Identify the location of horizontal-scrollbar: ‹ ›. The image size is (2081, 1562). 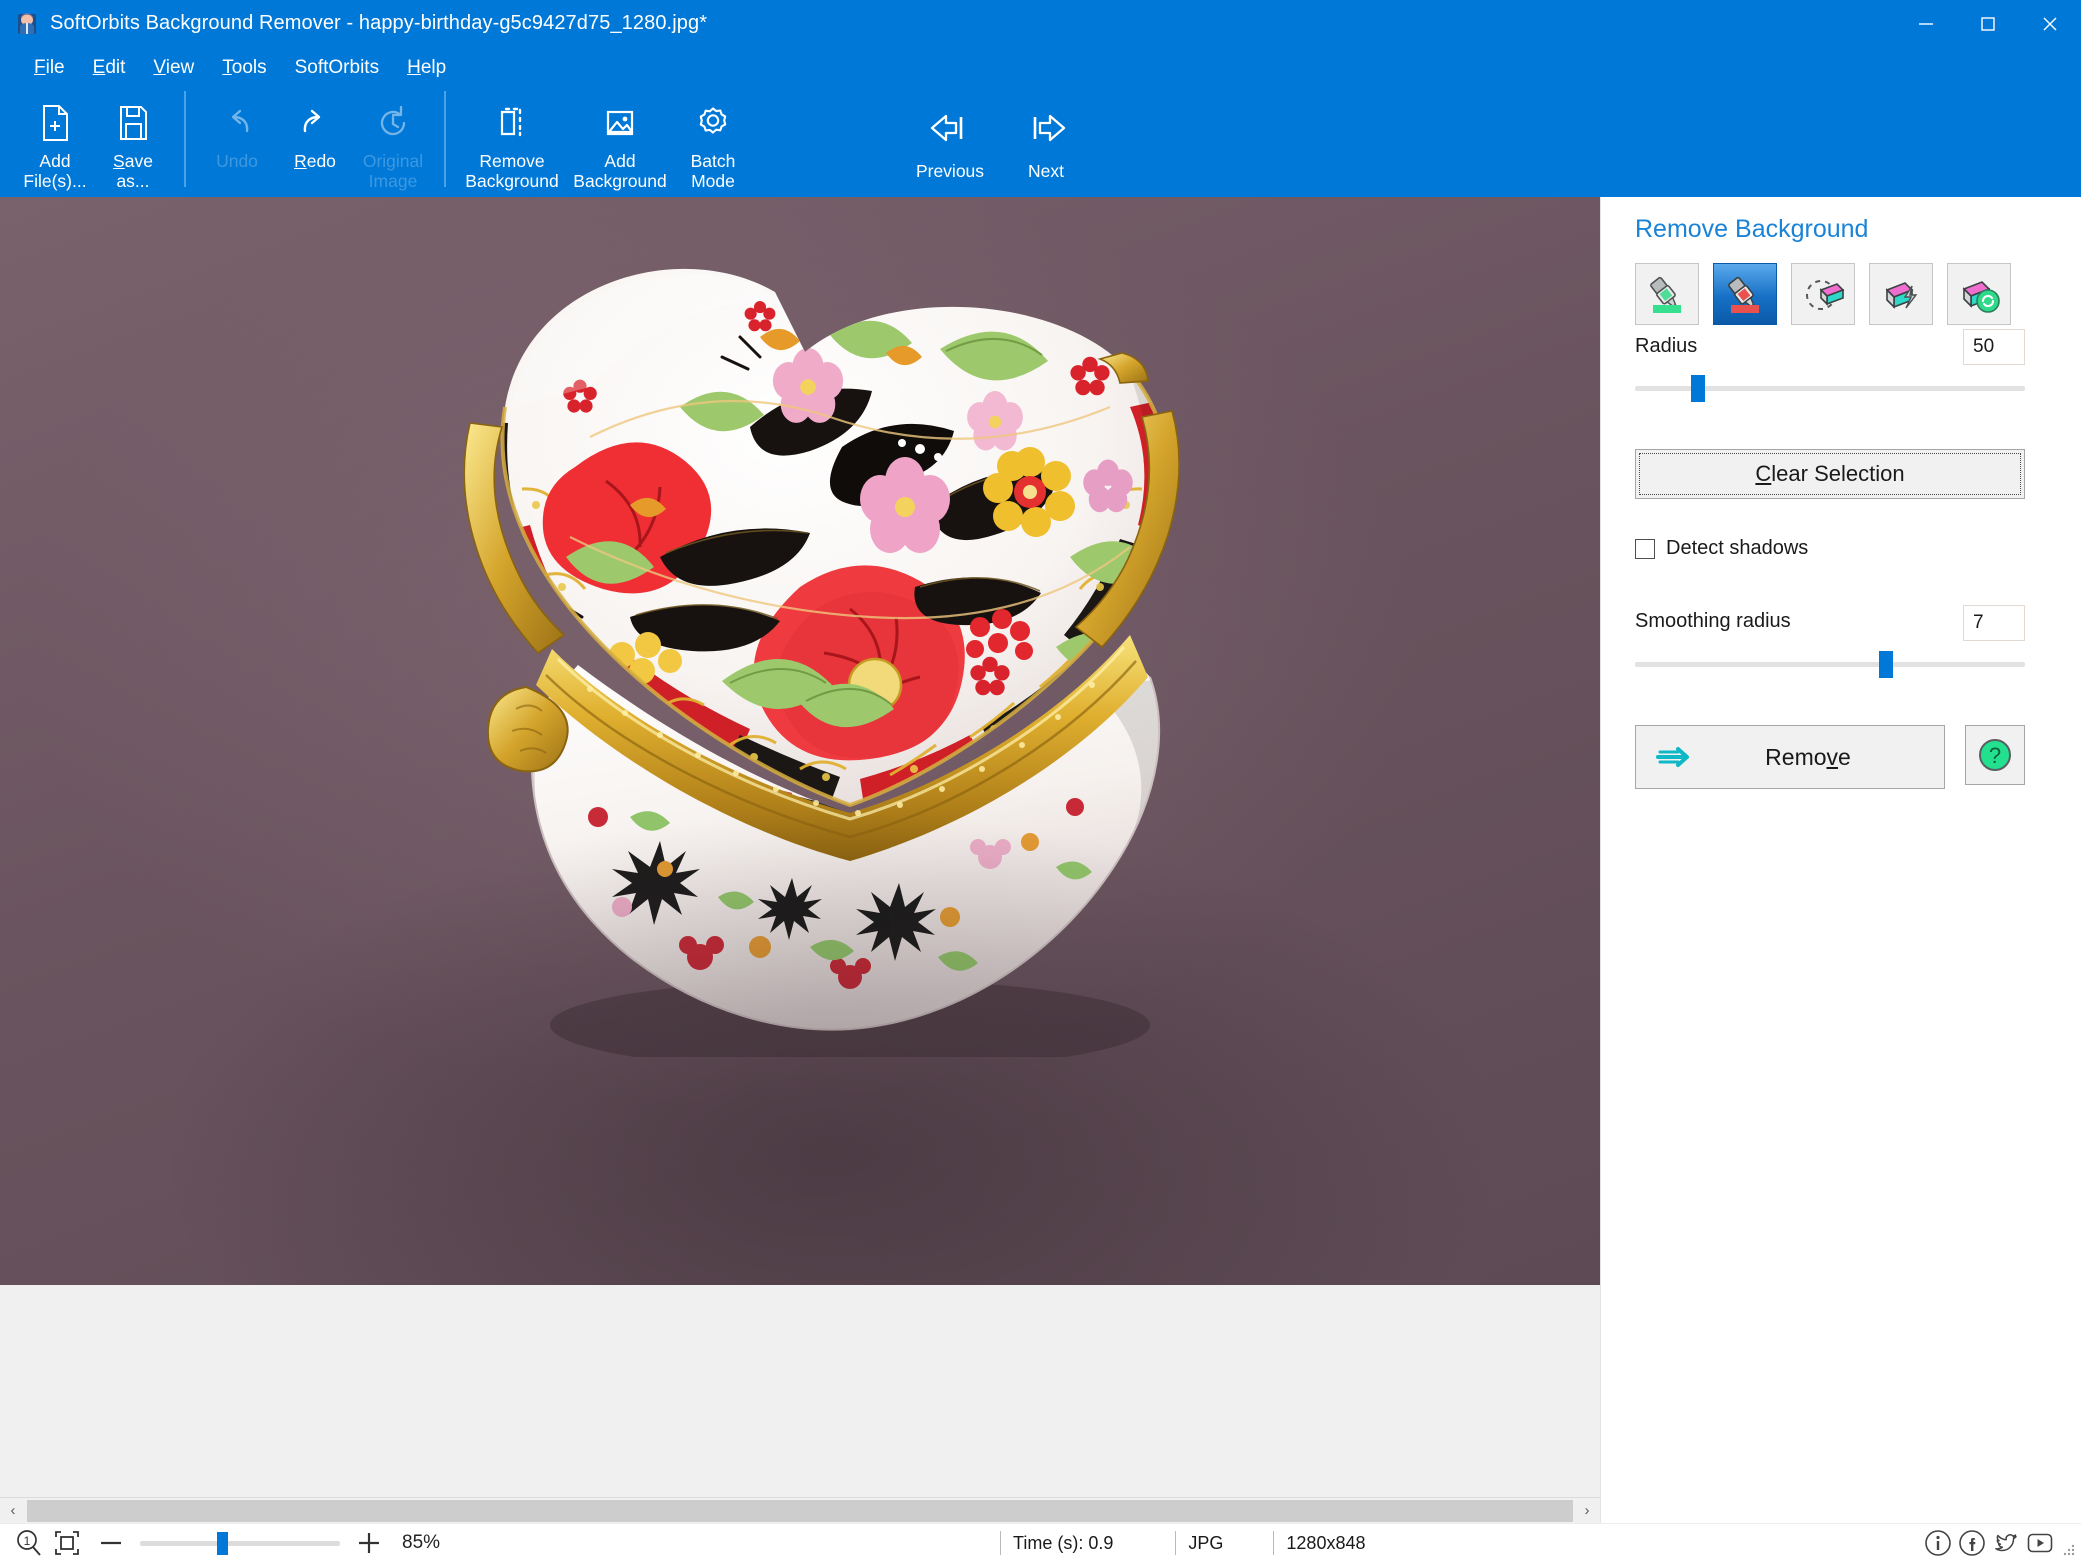
(800, 1510).